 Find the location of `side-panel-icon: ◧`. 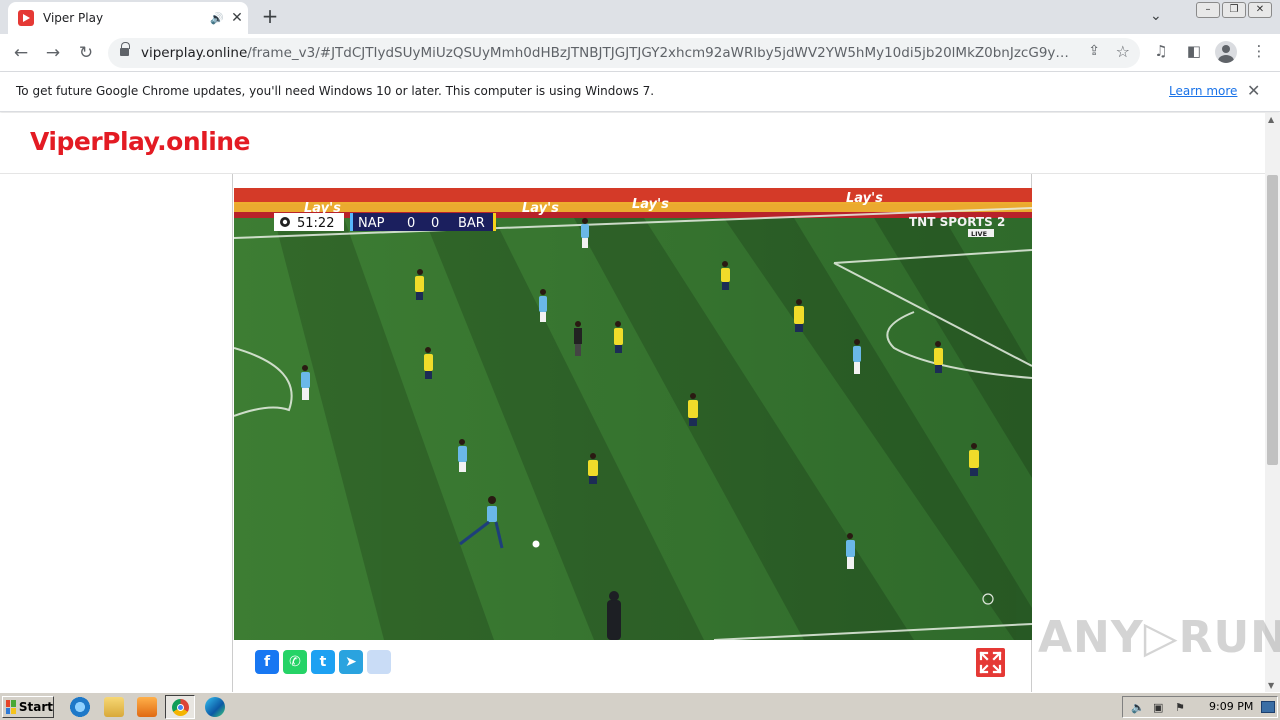

side-panel-icon: ◧ is located at coordinates (1194, 51).